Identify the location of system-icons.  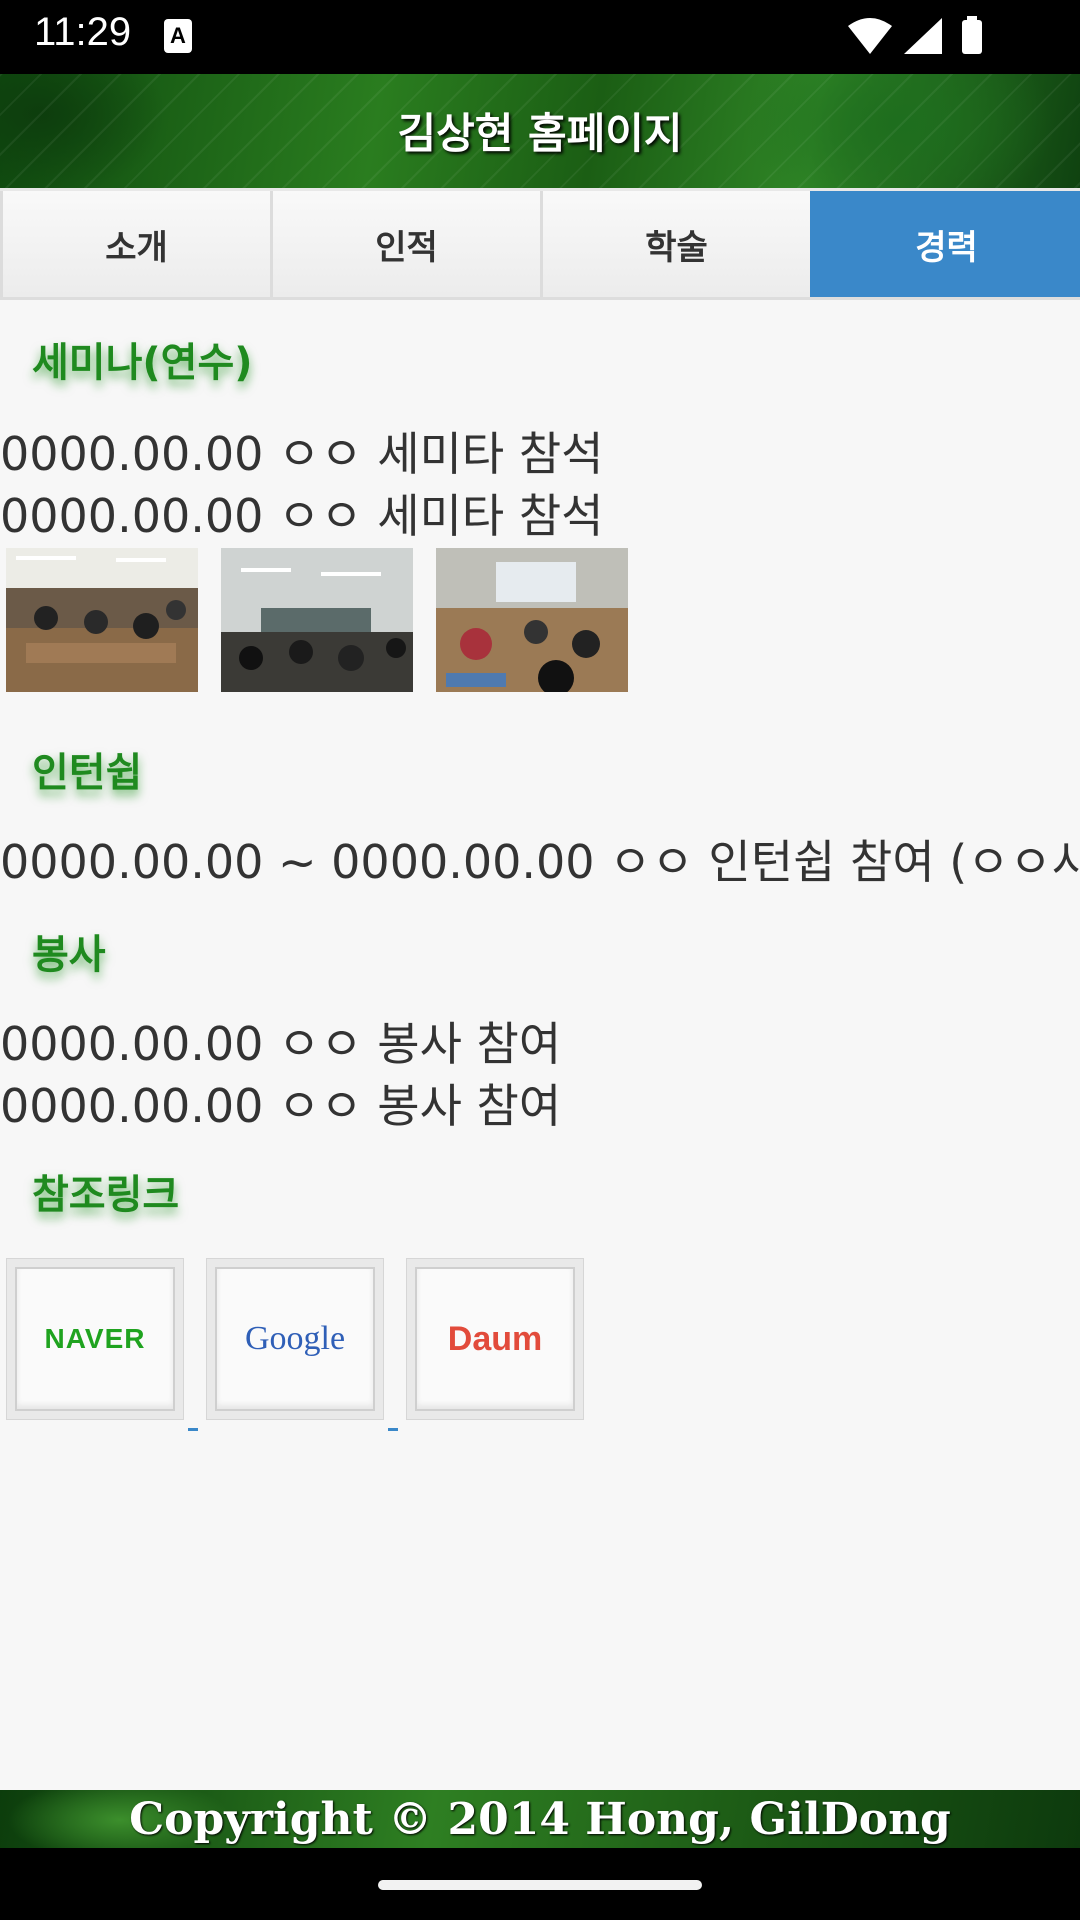
(915, 35).